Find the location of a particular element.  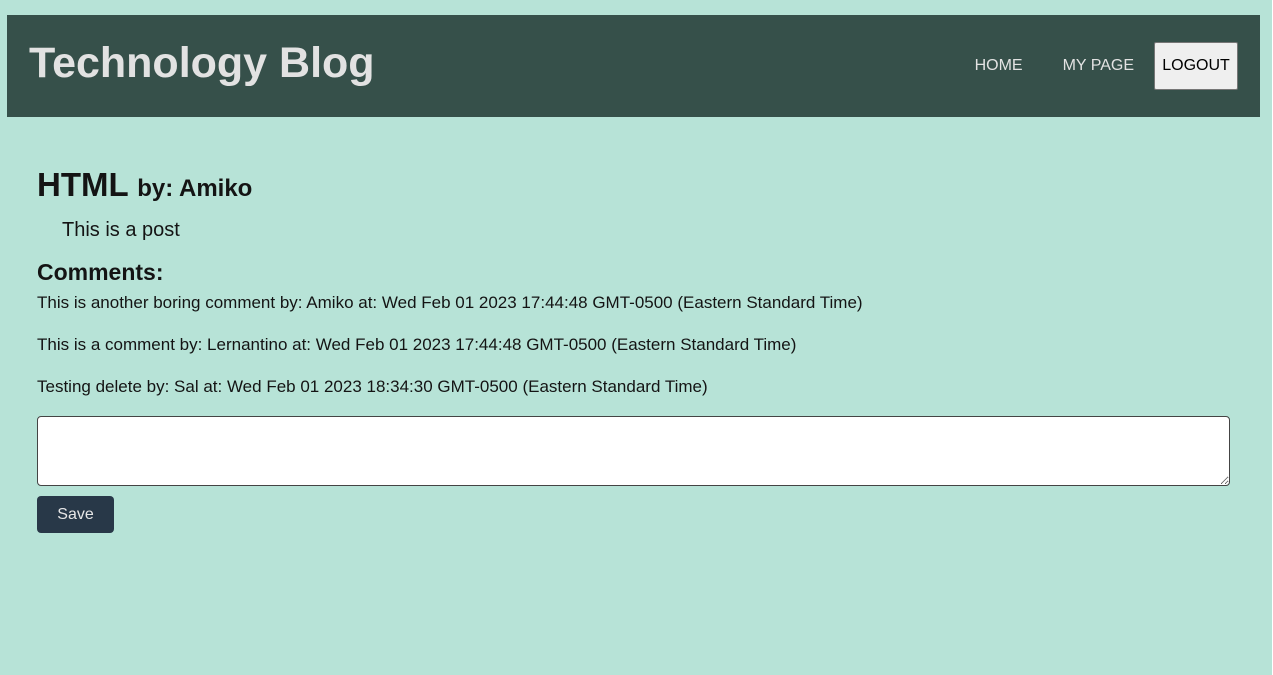

post-heading: HTML by: Amiko is located at coordinates (633, 187).